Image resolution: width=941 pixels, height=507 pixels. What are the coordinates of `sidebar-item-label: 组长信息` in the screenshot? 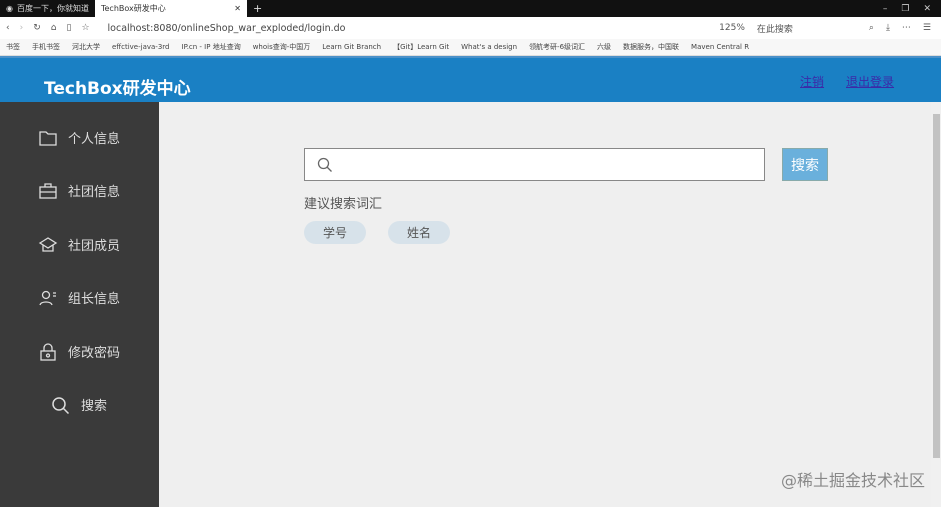 It's located at (94, 299).